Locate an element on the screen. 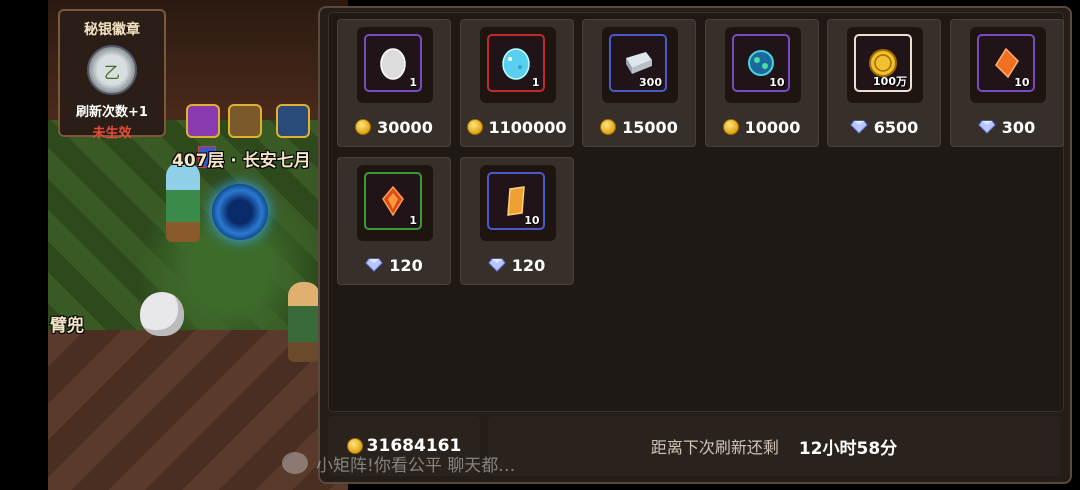  white-egg-icon: 1 is located at coordinates (393, 63).